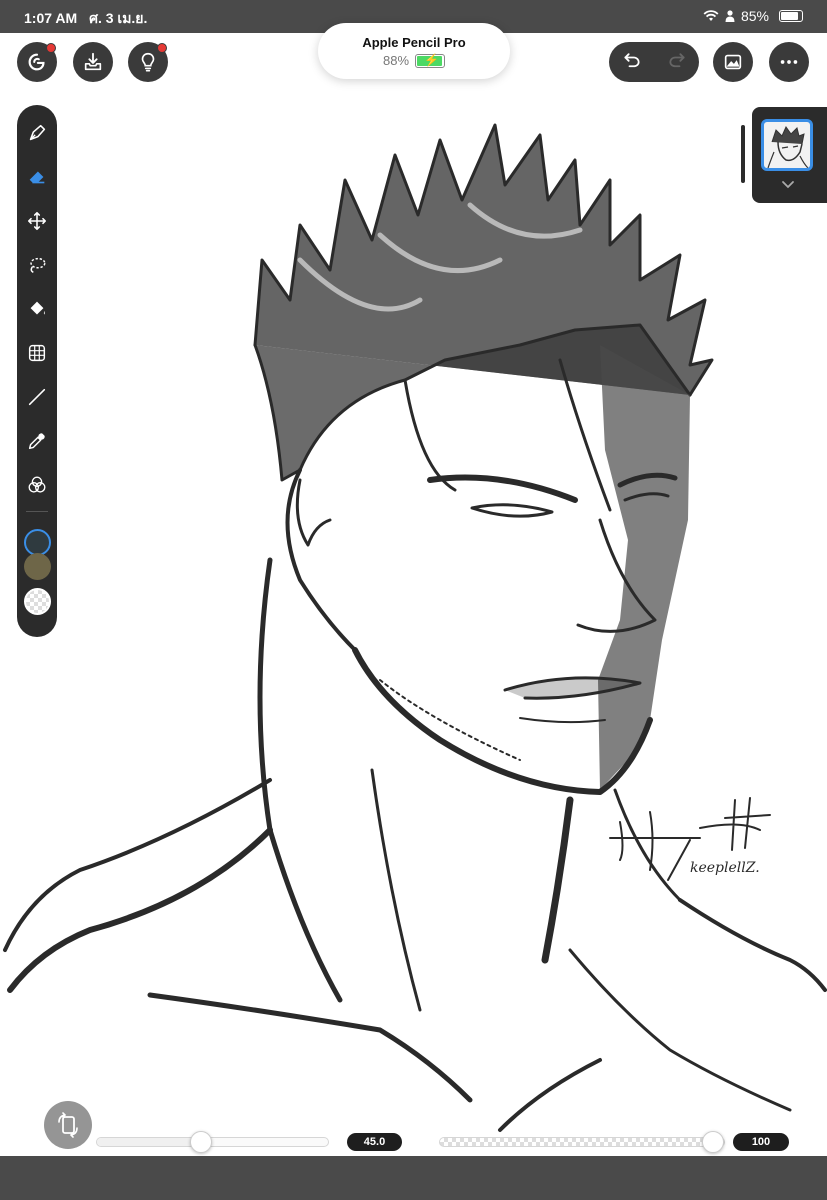 The width and height of the screenshot is (827, 1200). What do you see at coordinates (711, 15) in the screenshot?
I see `wifi-icon` at bounding box center [711, 15].